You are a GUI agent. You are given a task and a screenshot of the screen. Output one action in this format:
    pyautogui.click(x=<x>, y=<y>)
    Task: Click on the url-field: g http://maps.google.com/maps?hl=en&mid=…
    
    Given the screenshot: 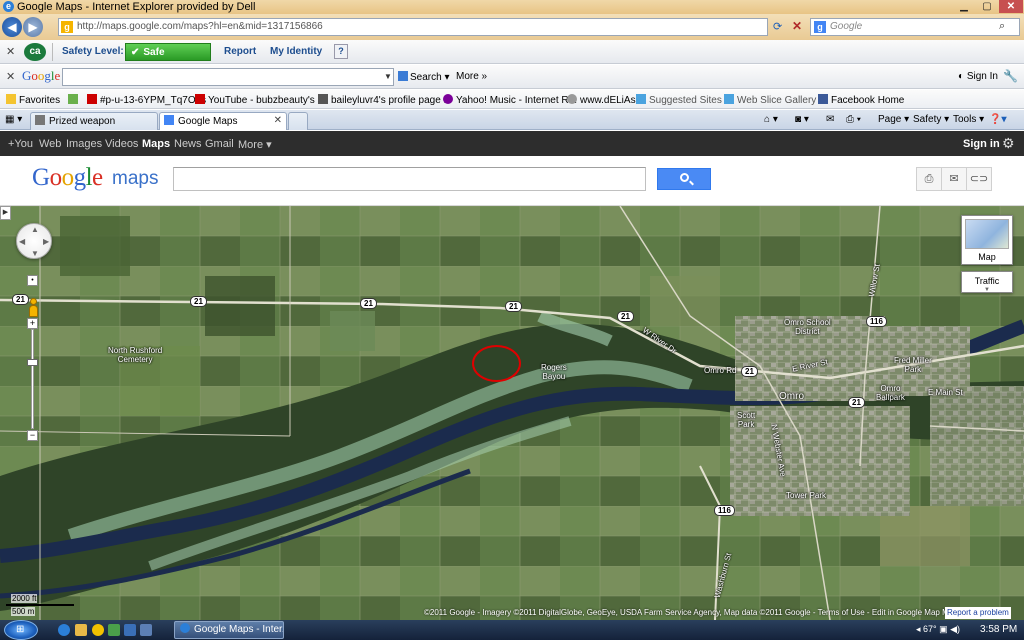 What is the action you would take?
    pyautogui.click(x=442, y=27)
    